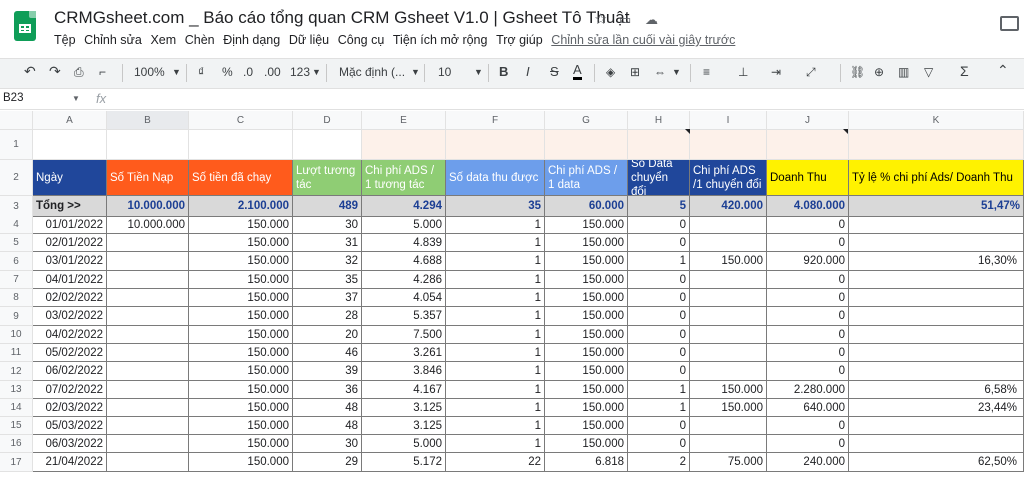 The image size is (1024, 486). Describe the element at coordinates (776, 72) in the screenshot. I see `text-wrap-icon: ⇥` at that location.